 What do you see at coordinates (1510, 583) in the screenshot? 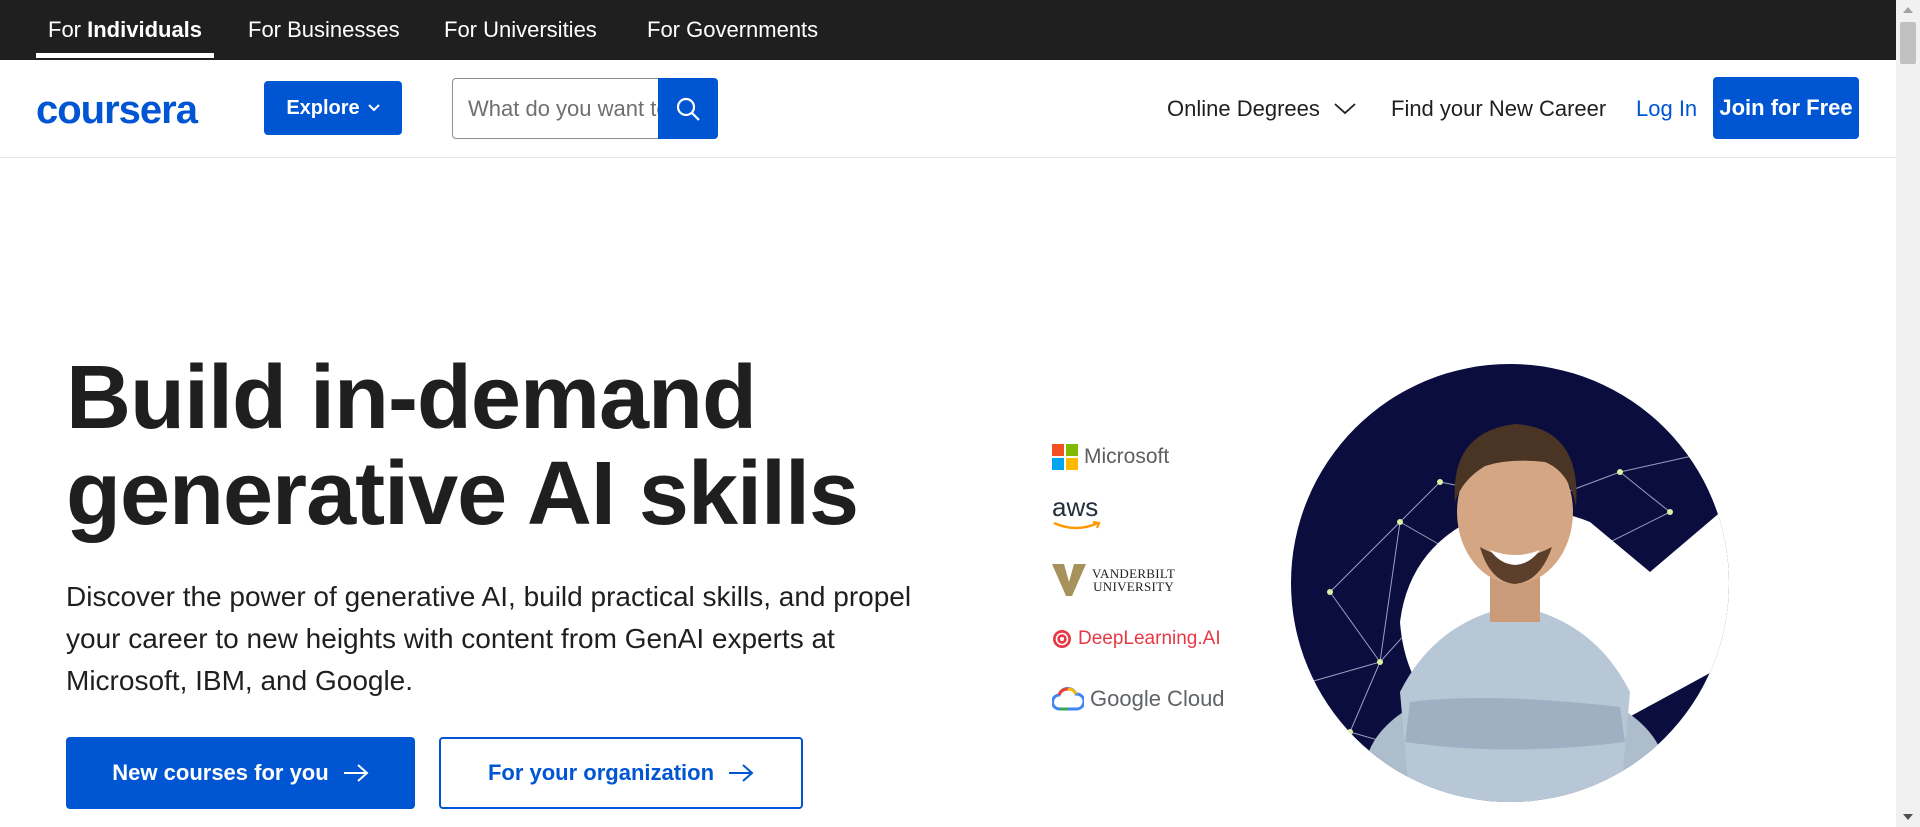
I see `hero-person-image` at bounding box center [1510, 583].